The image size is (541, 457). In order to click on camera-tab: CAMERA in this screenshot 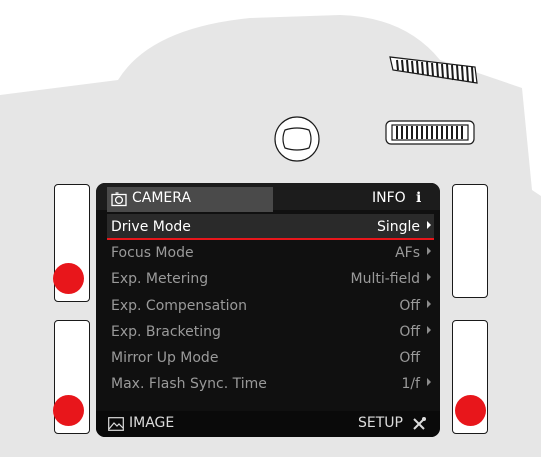, I will do `click(190, 199)`.